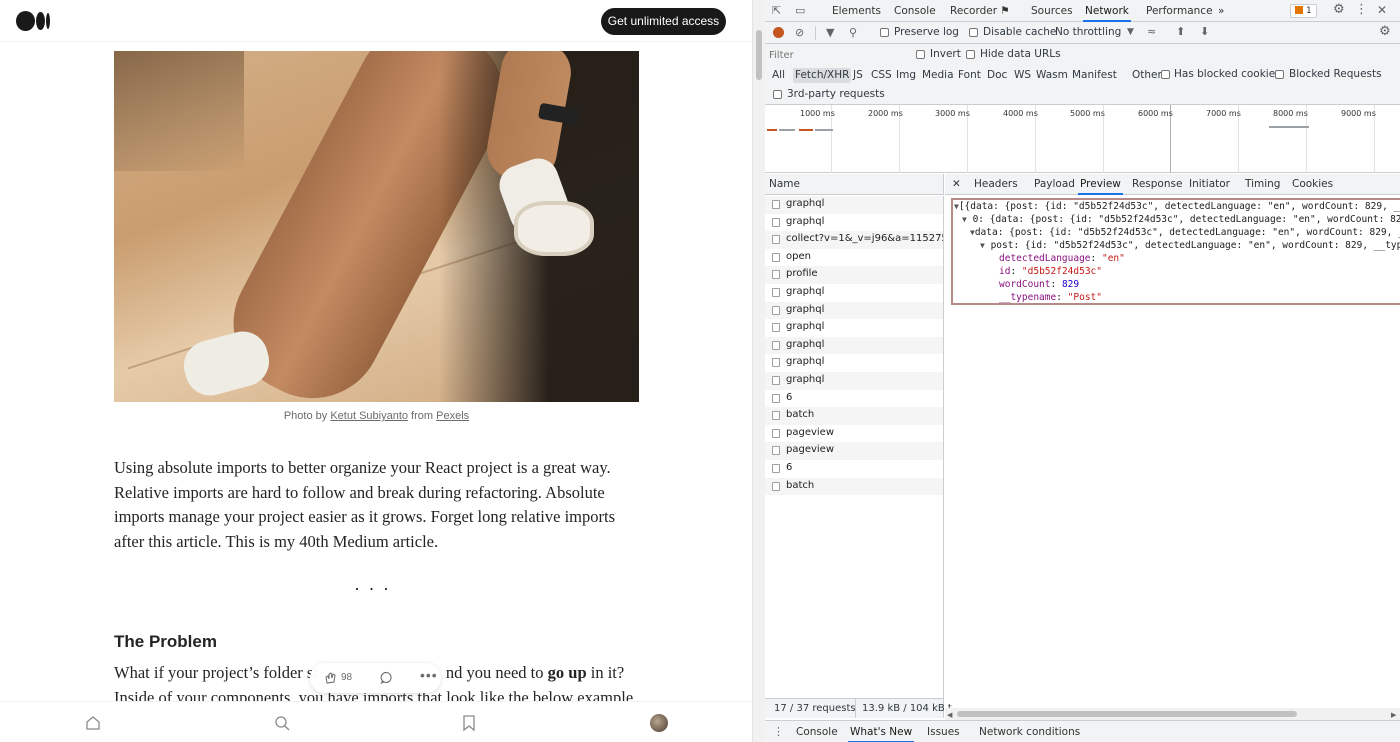 Image resolution: width=1400 pixels, height=742 pixels. What do you see at coordinates (1157, 184) in the screenshot?
I see `tab-response: Response` at bounding box center [1157, 184].